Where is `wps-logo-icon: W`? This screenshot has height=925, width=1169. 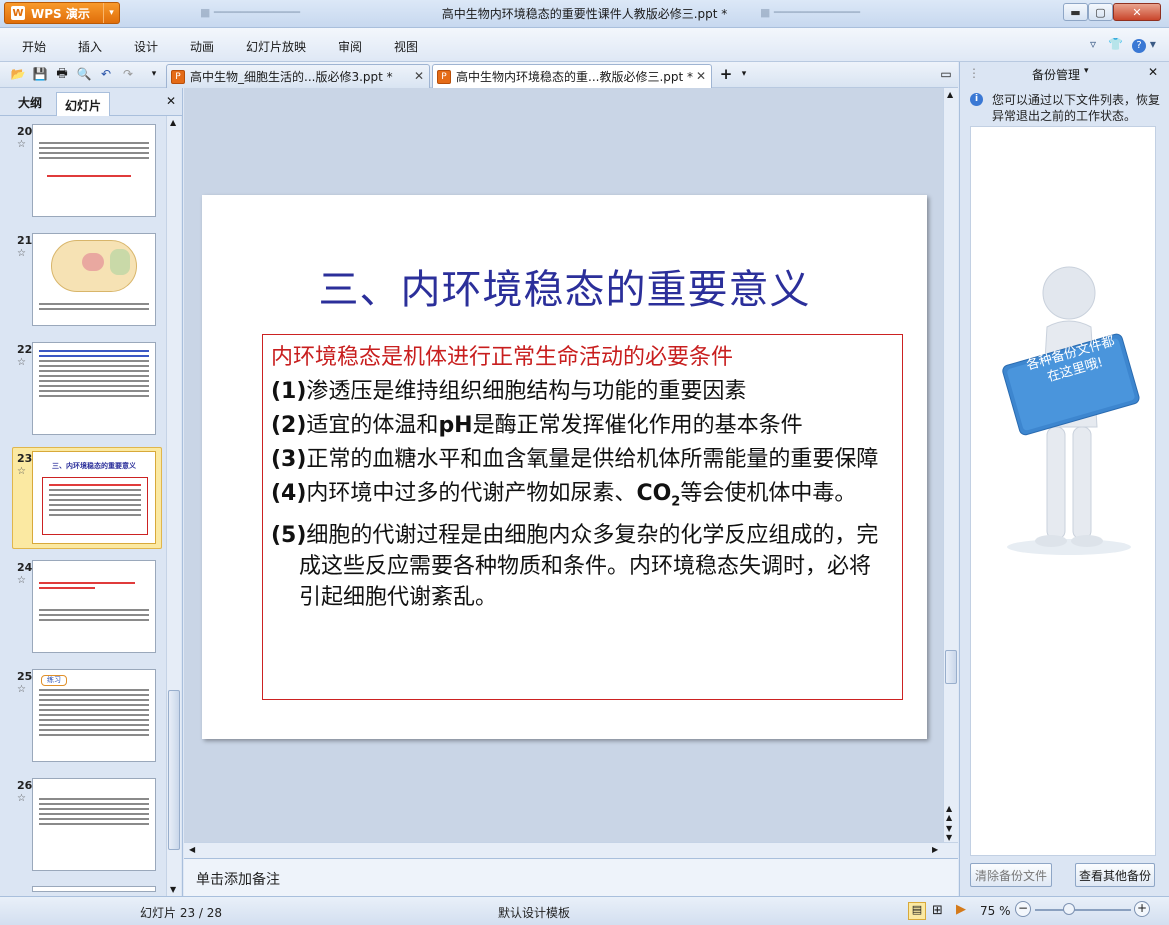
wps-logo-icon: W is located at coordinates (18, 13).